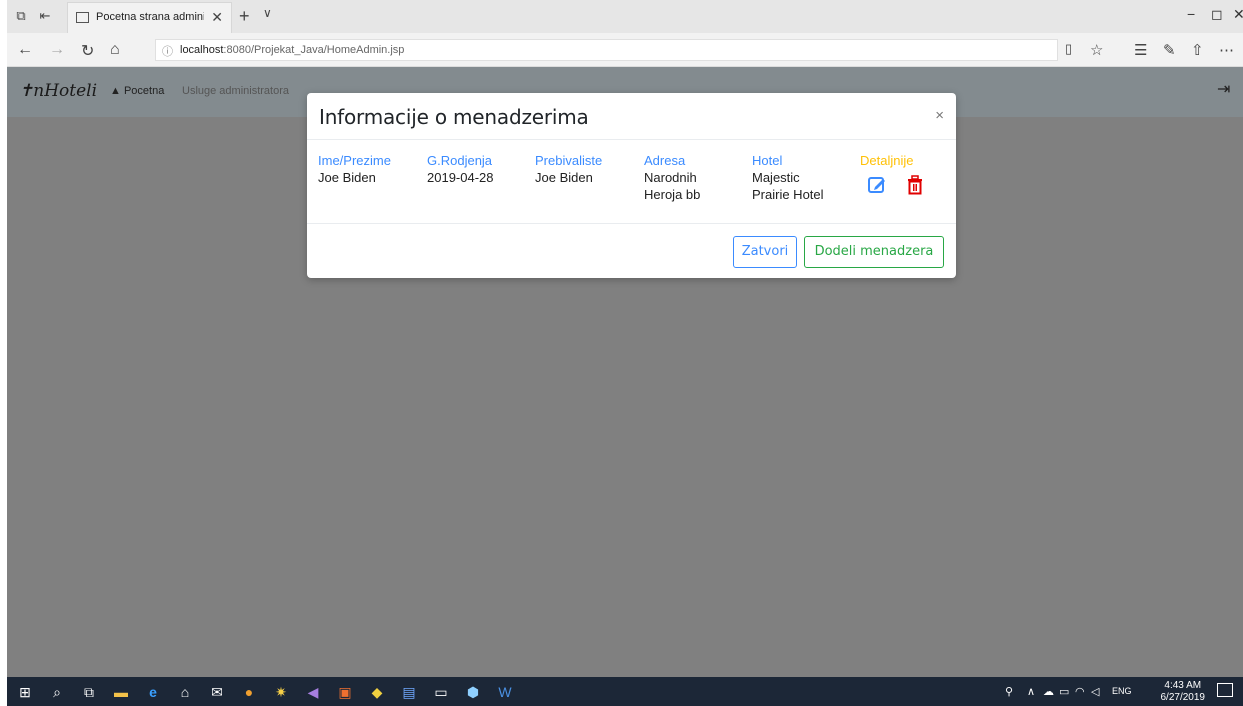 Image resolution: width=1243 pixels, height=706 pixels. I want to click on clock-date: 6/27/2019, so click(1183, 697).